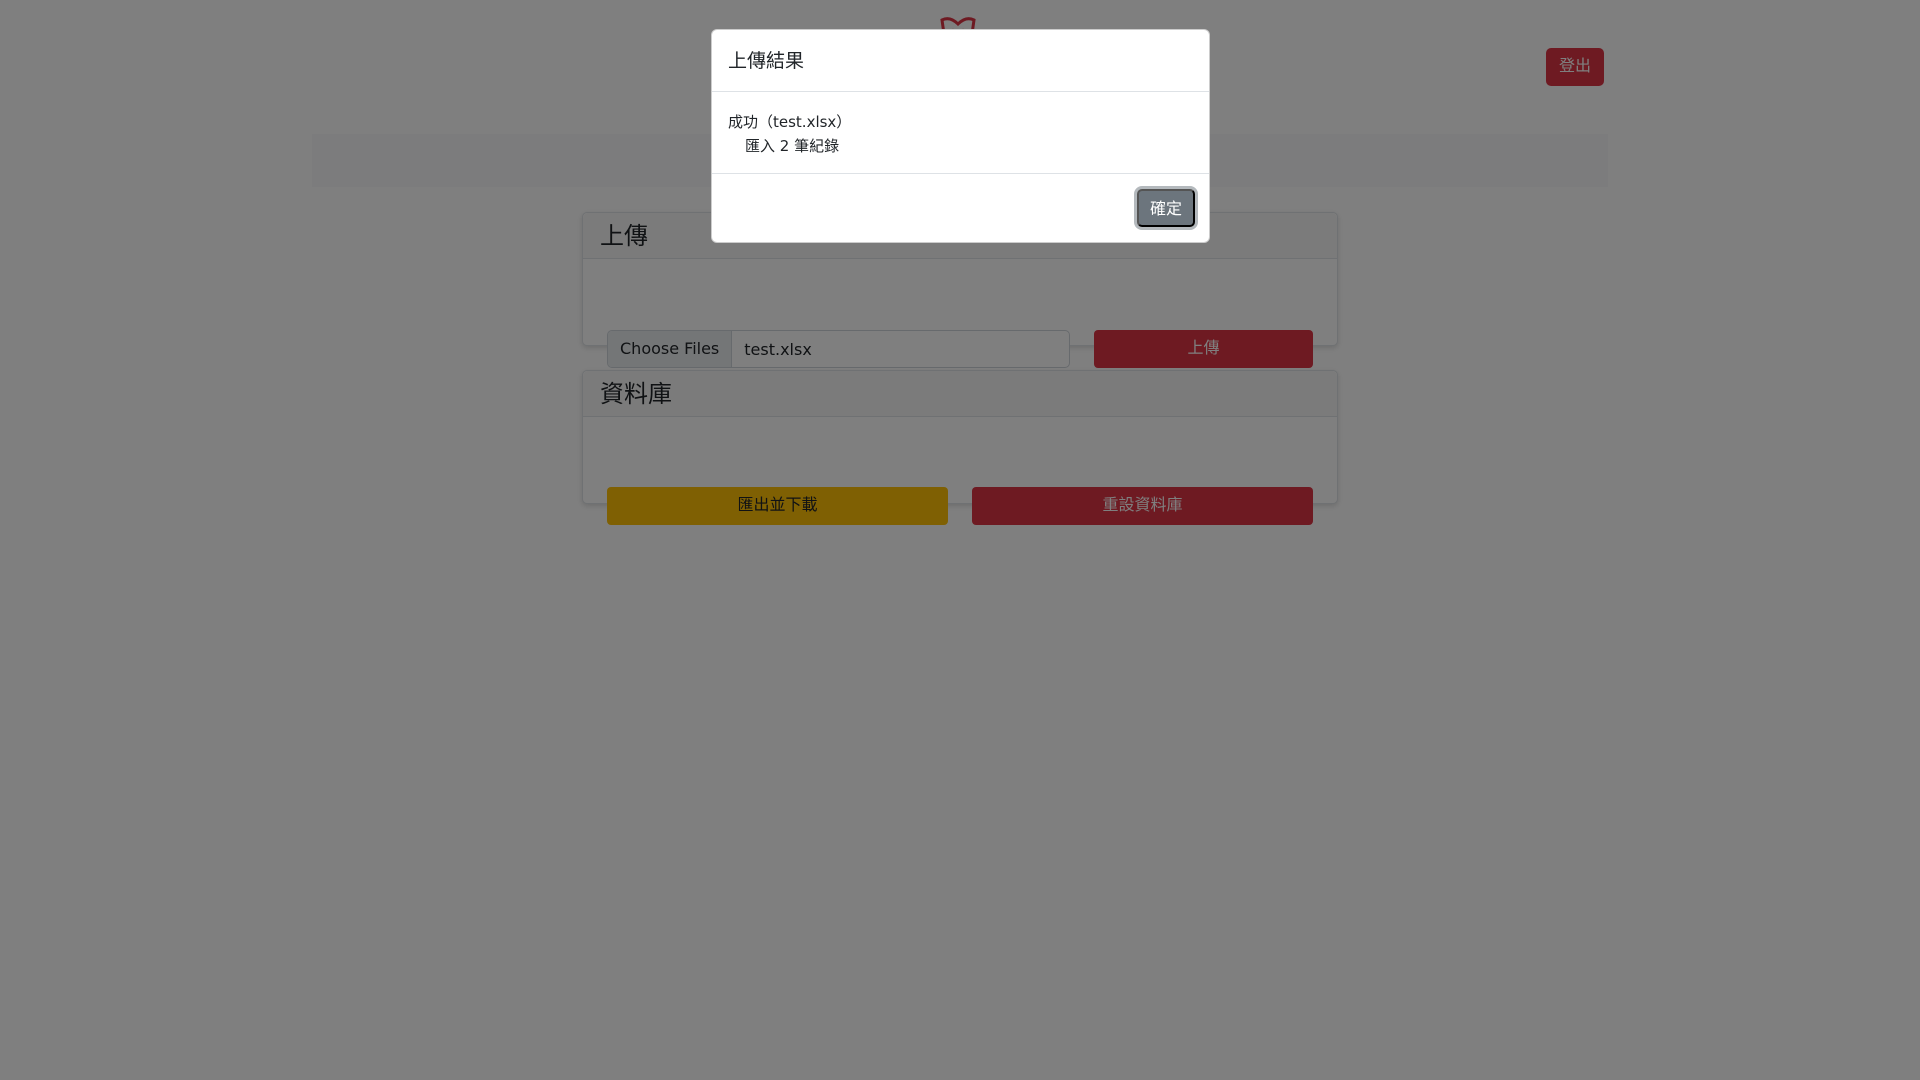 The width and height of the screenshot is (1920, 1080). I want to click on modal-footer: 確定, so click(960, 208).